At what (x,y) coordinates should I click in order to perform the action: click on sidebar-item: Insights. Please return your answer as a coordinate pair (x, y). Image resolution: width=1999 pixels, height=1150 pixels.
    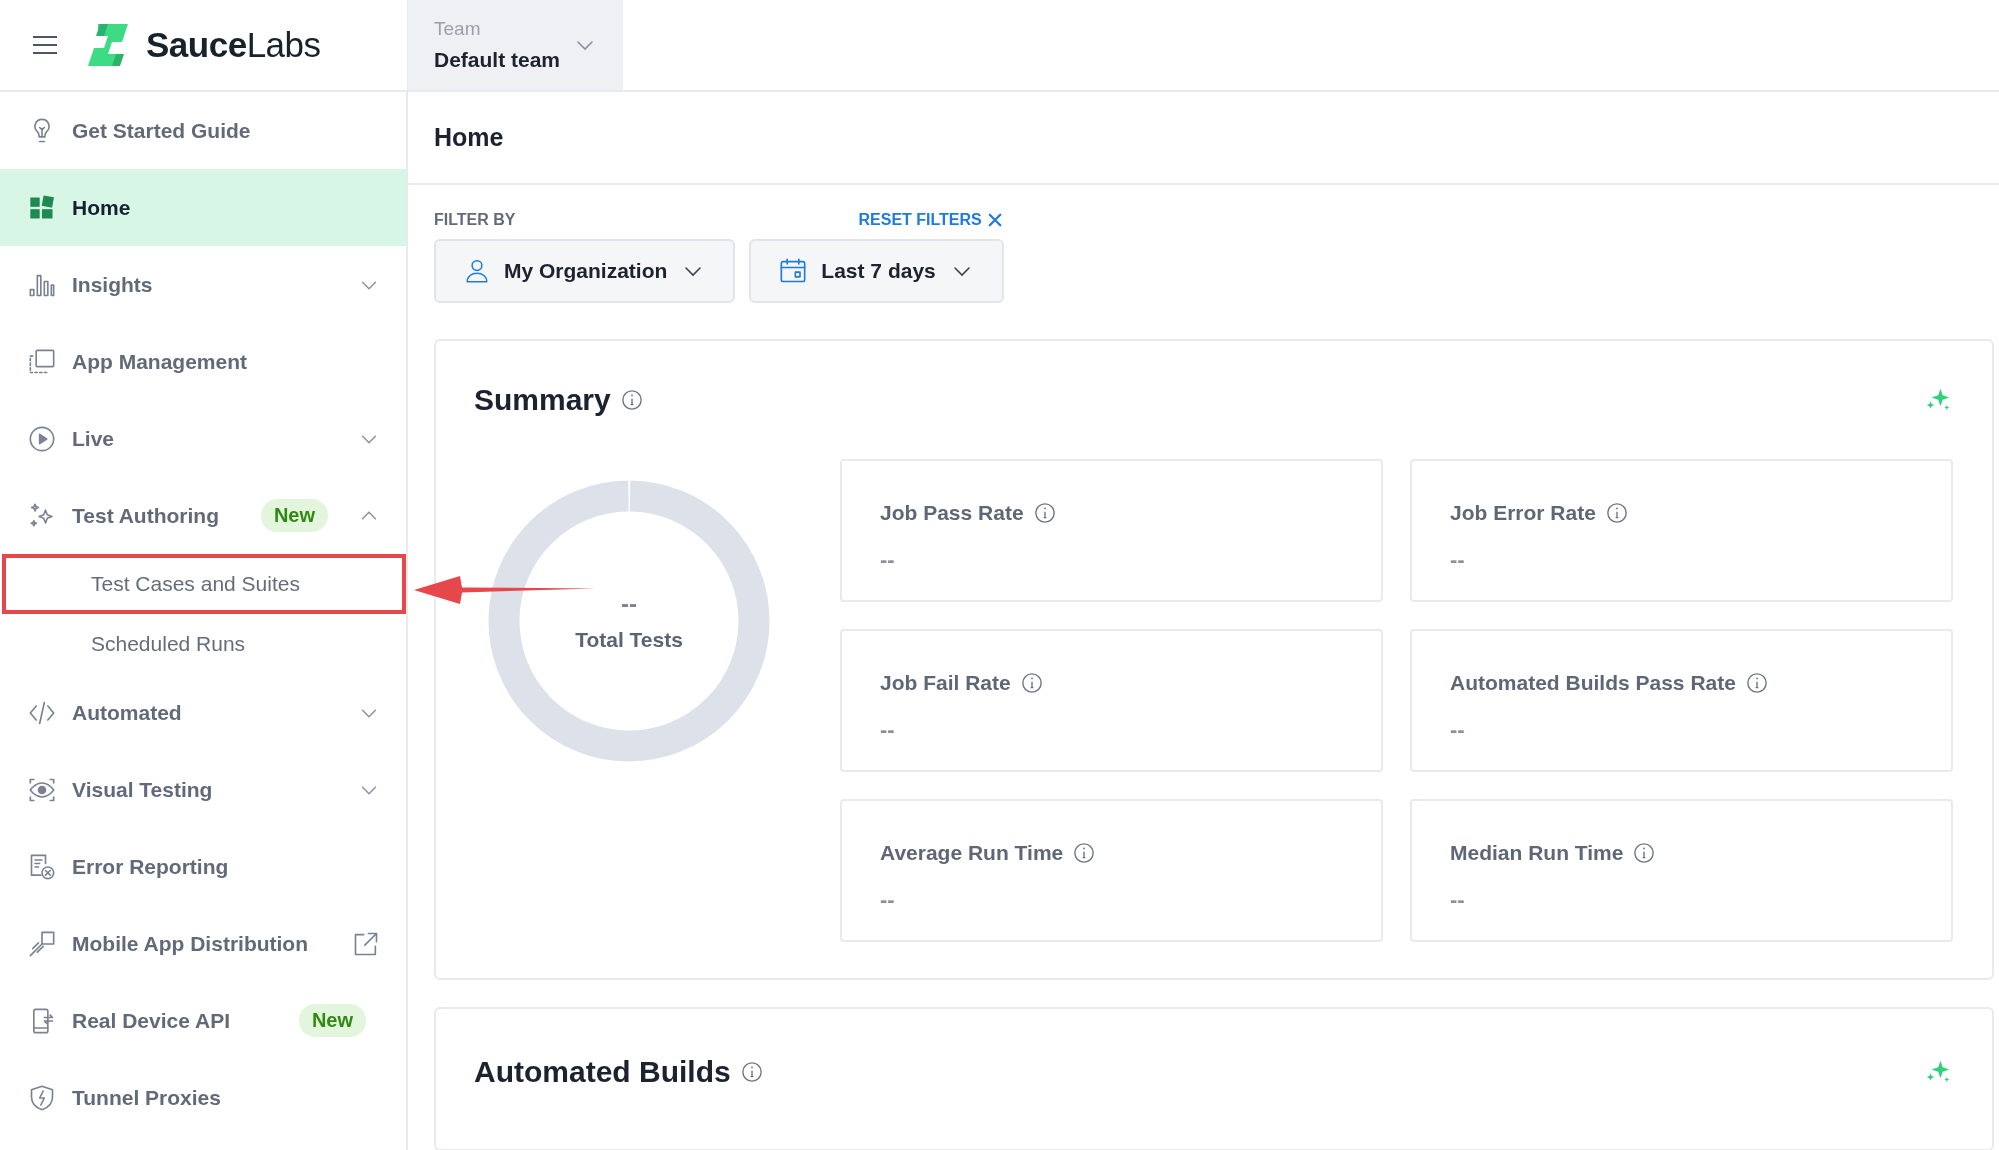
    Looking at the image, I should click on (203, 284).